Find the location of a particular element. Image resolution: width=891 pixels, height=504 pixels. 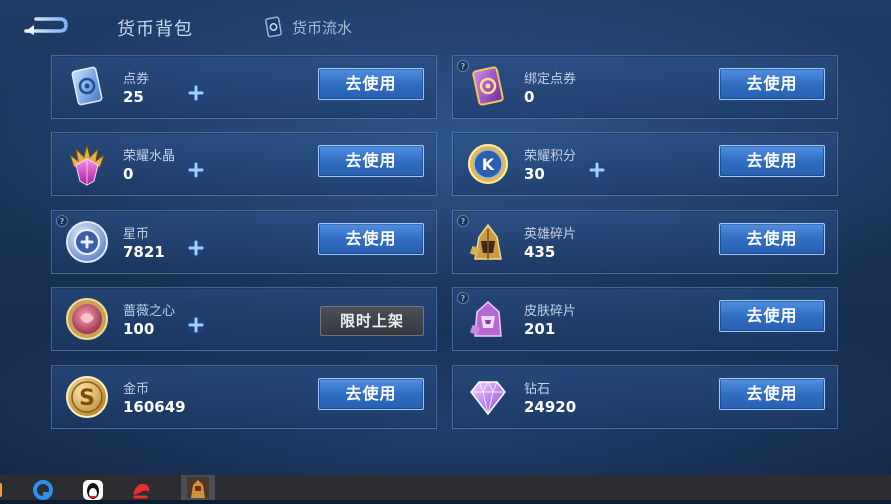

currency-amount: 160649 is located at coordinates (154, 407).